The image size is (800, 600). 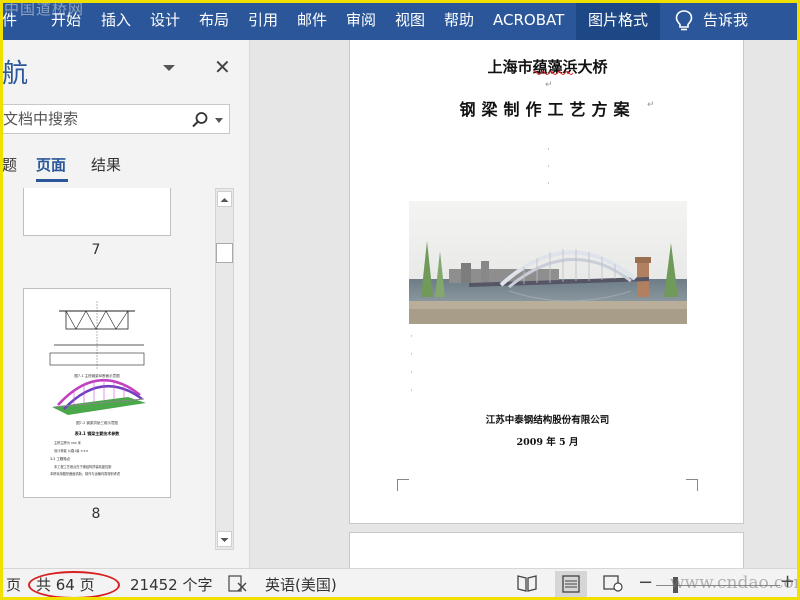 What do you see at coordinates (547, 420) in the screenshot?
I see `company-name: 江苏中泰钢结构股份有限公司` at bounding box center [547, 420].